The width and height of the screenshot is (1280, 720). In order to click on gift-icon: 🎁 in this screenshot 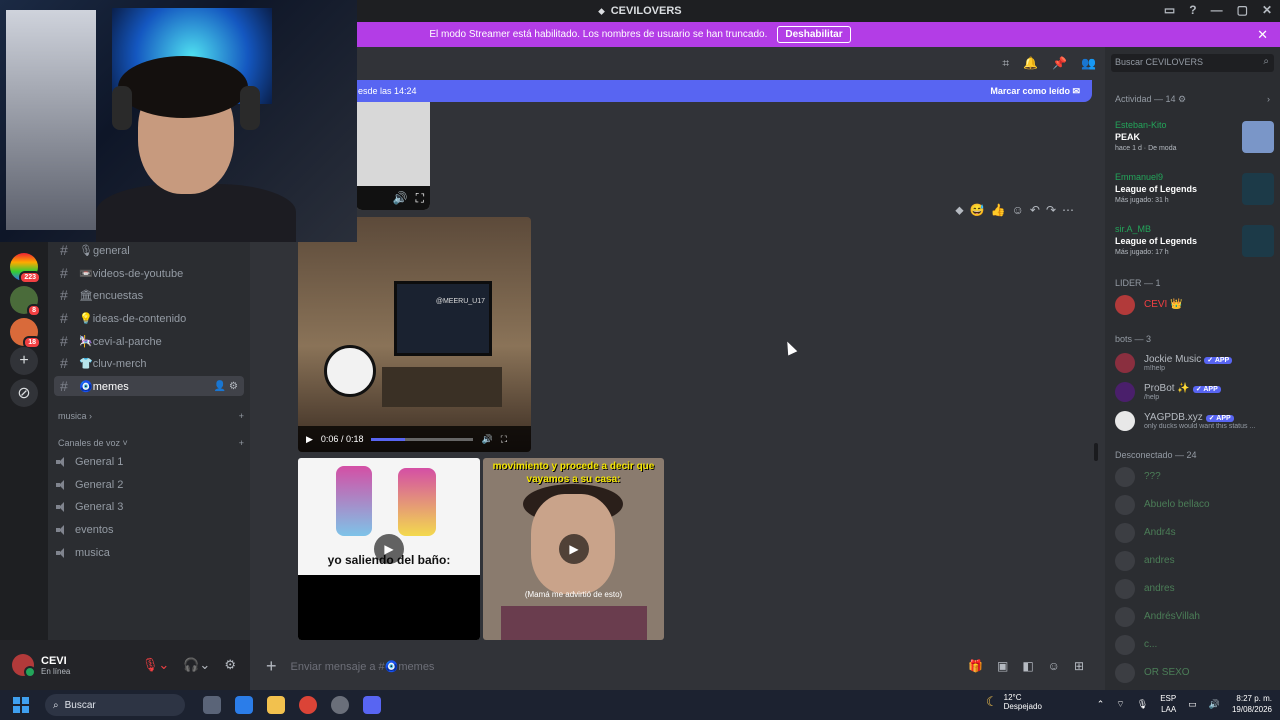, I will do `click(975, 666)`.